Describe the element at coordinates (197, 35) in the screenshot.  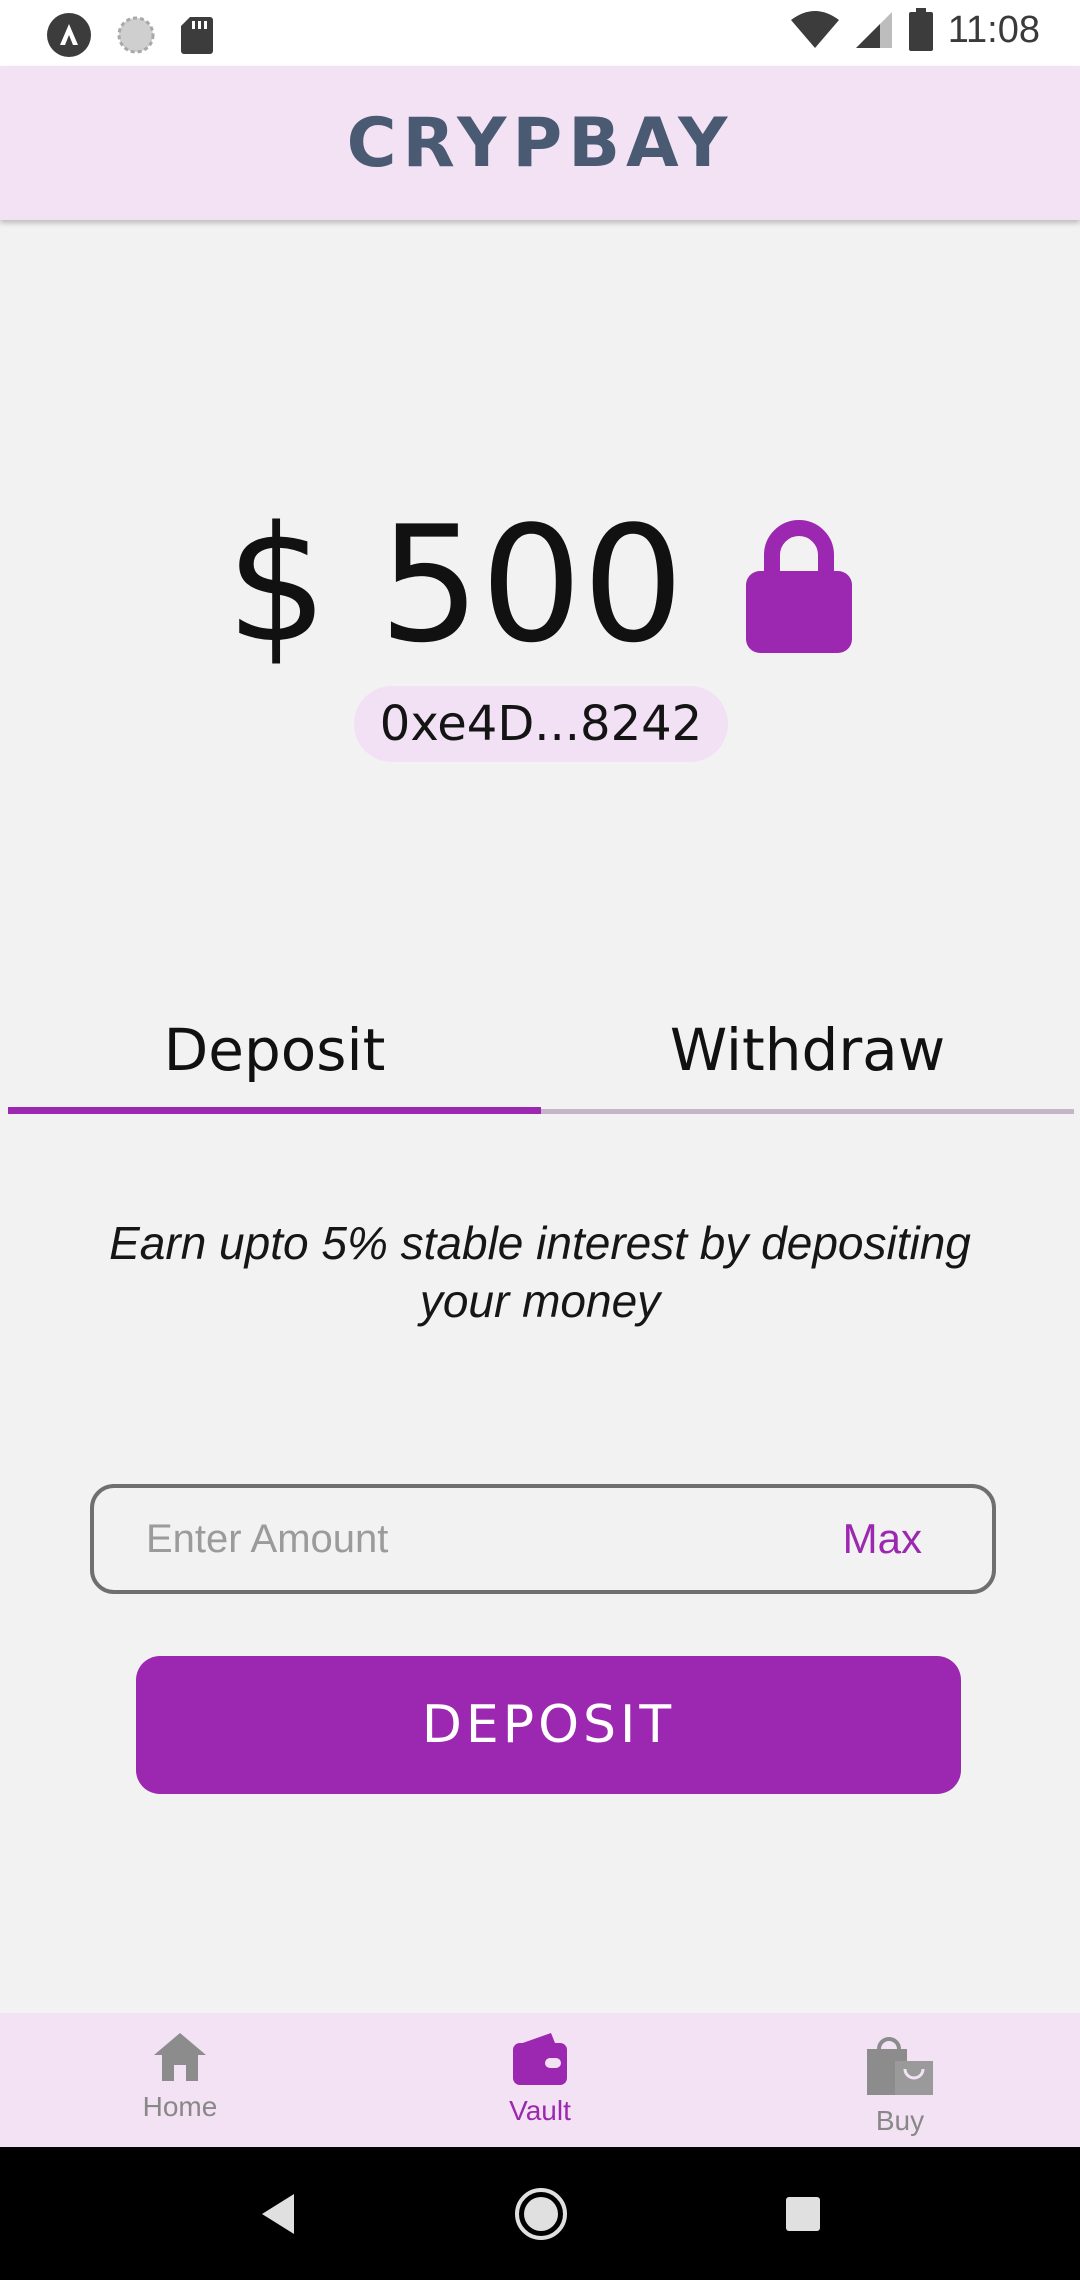
I see `sd-card-icon` at that location.